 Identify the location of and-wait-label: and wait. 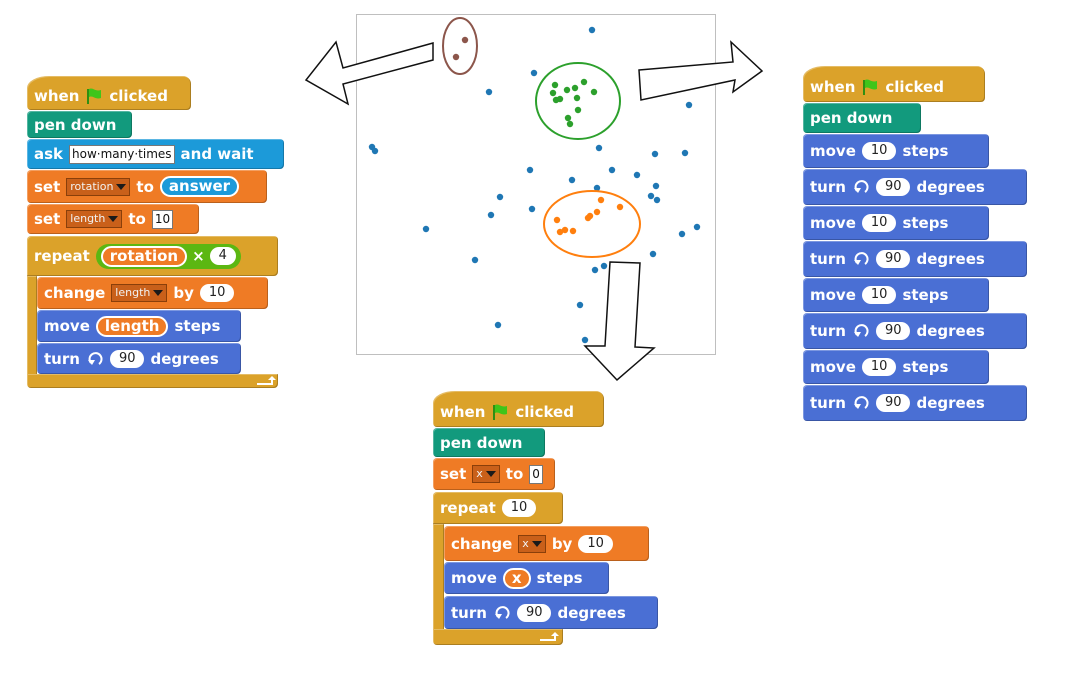
(217, 154).